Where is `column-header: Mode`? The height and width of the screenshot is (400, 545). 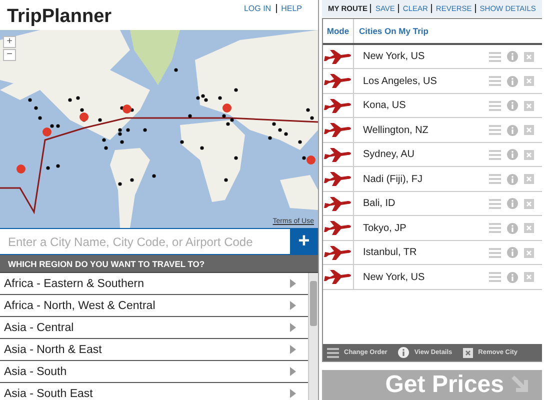
column-header: Mode is located at coordinates (338, 30).